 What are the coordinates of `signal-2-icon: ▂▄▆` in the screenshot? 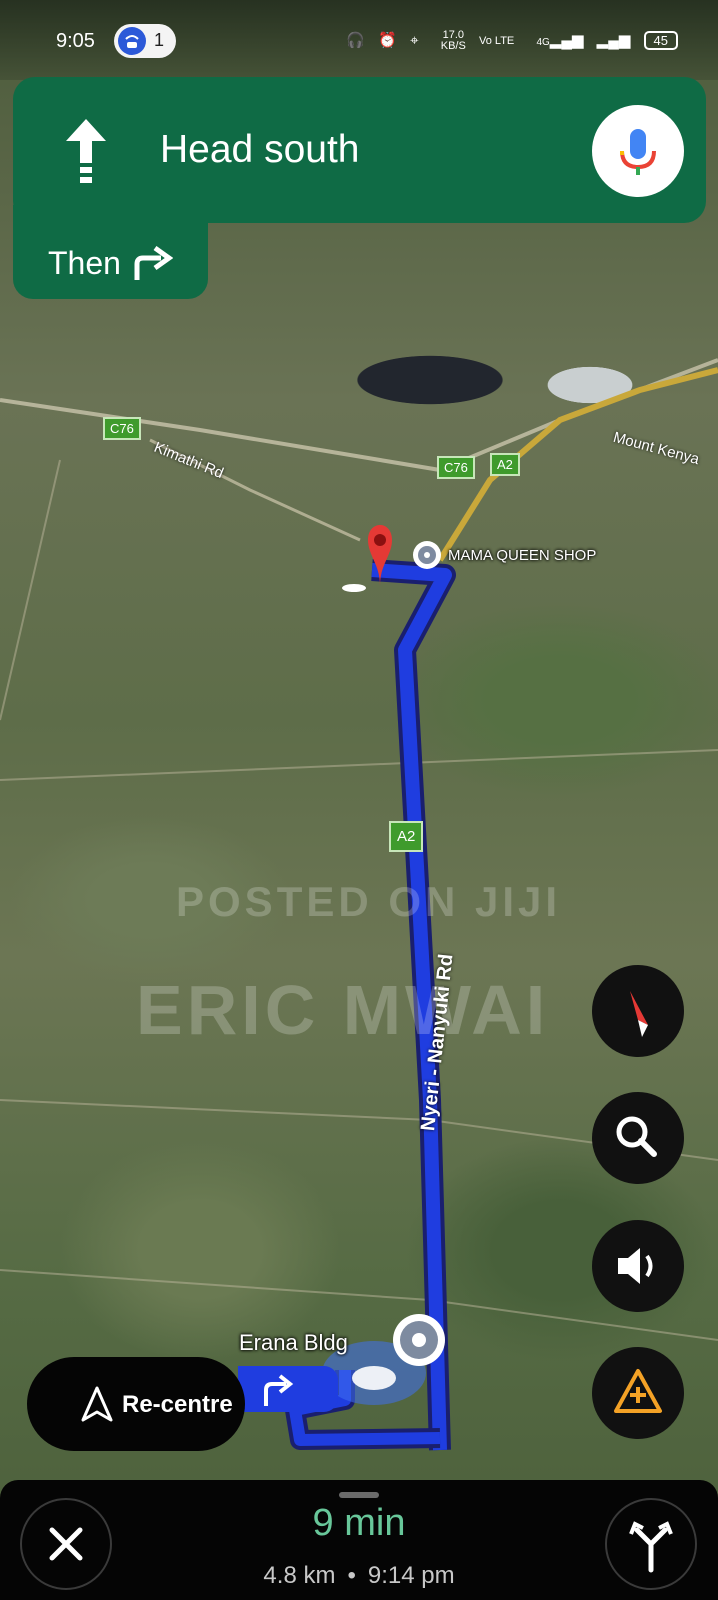 It's located at (613, 40).